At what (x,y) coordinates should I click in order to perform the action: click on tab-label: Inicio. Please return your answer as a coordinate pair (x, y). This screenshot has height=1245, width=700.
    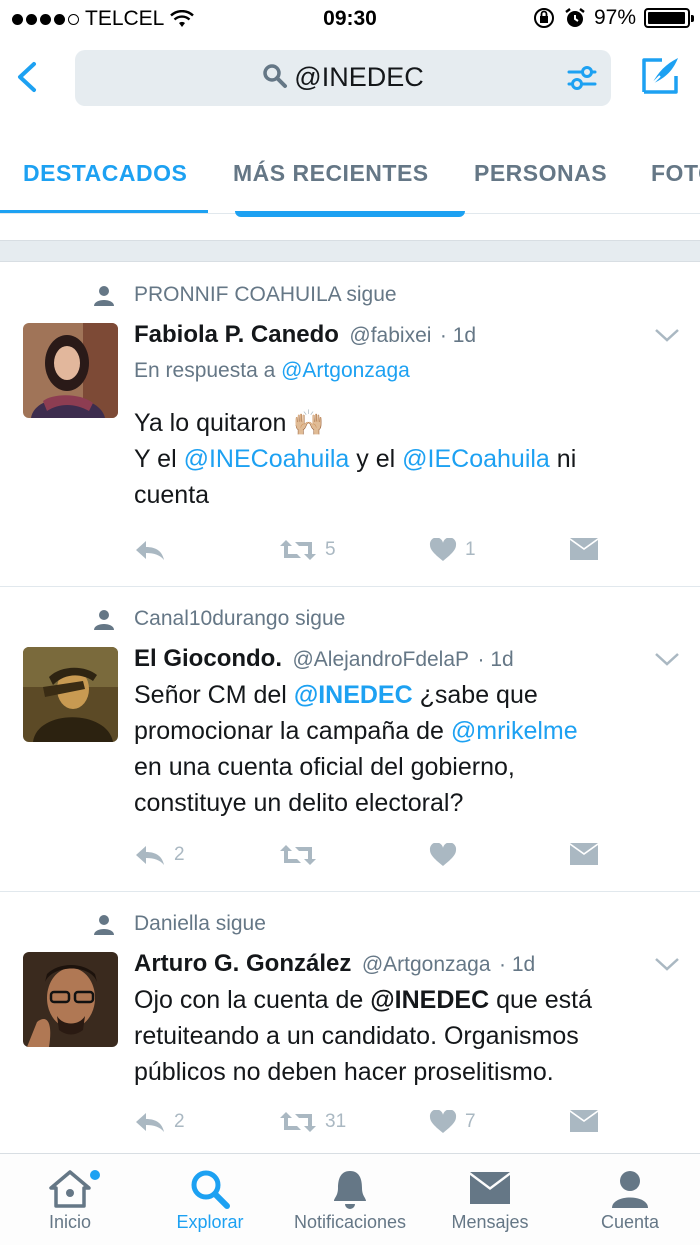
    Looking at the image, I should click on (70, 1222).